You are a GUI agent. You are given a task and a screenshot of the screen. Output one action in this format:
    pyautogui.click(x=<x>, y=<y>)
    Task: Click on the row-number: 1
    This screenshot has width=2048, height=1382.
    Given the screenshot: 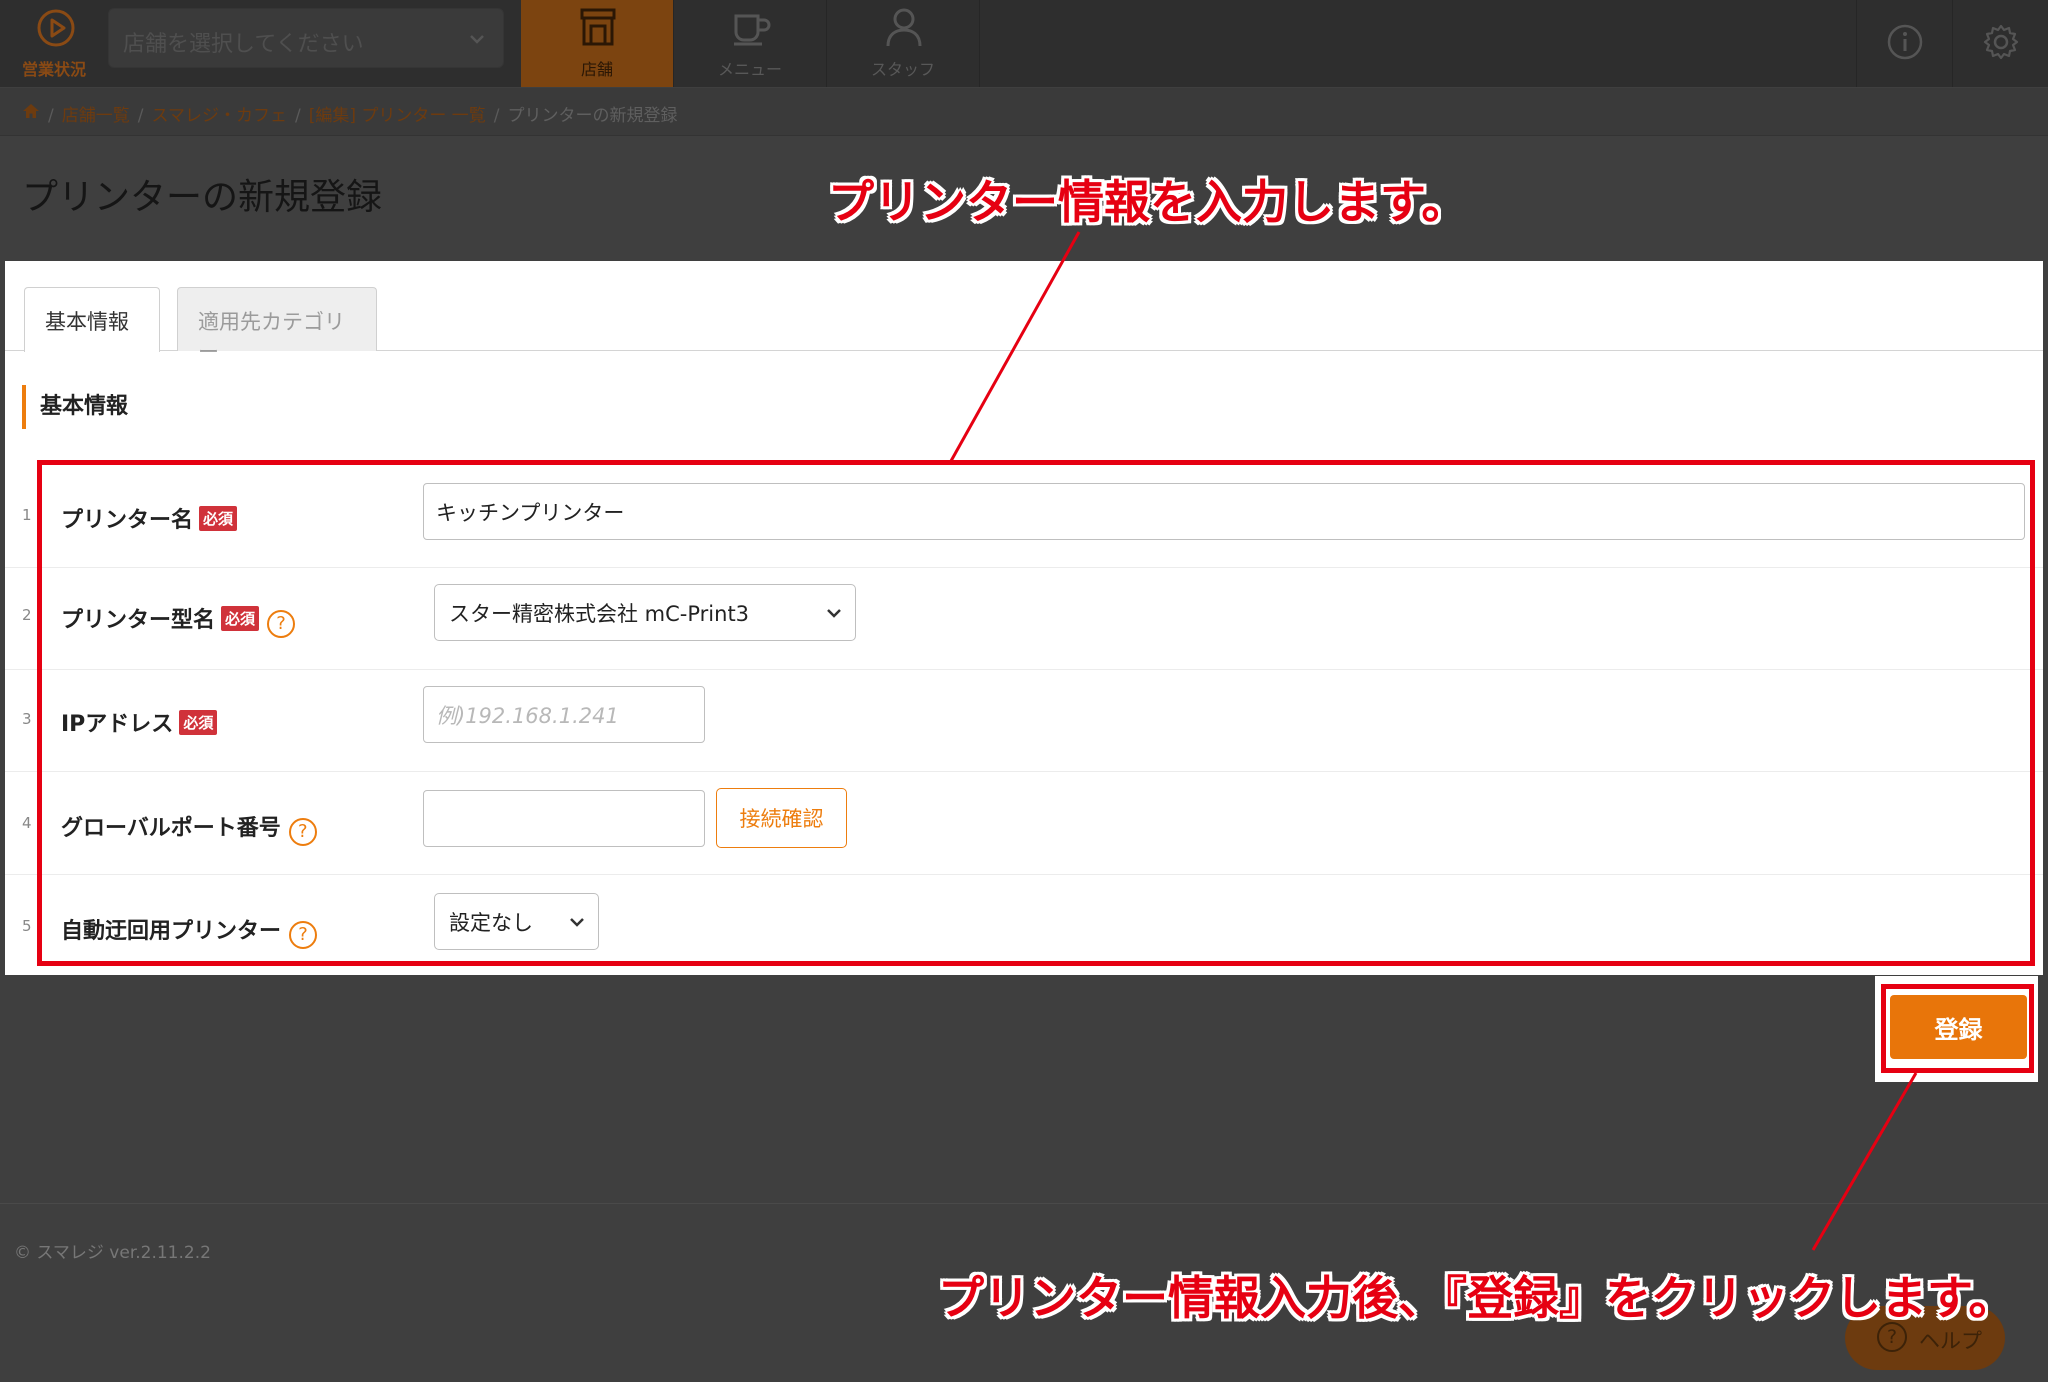 What is the action you would take?
    pyautogui.click(x=27, y=515)
    